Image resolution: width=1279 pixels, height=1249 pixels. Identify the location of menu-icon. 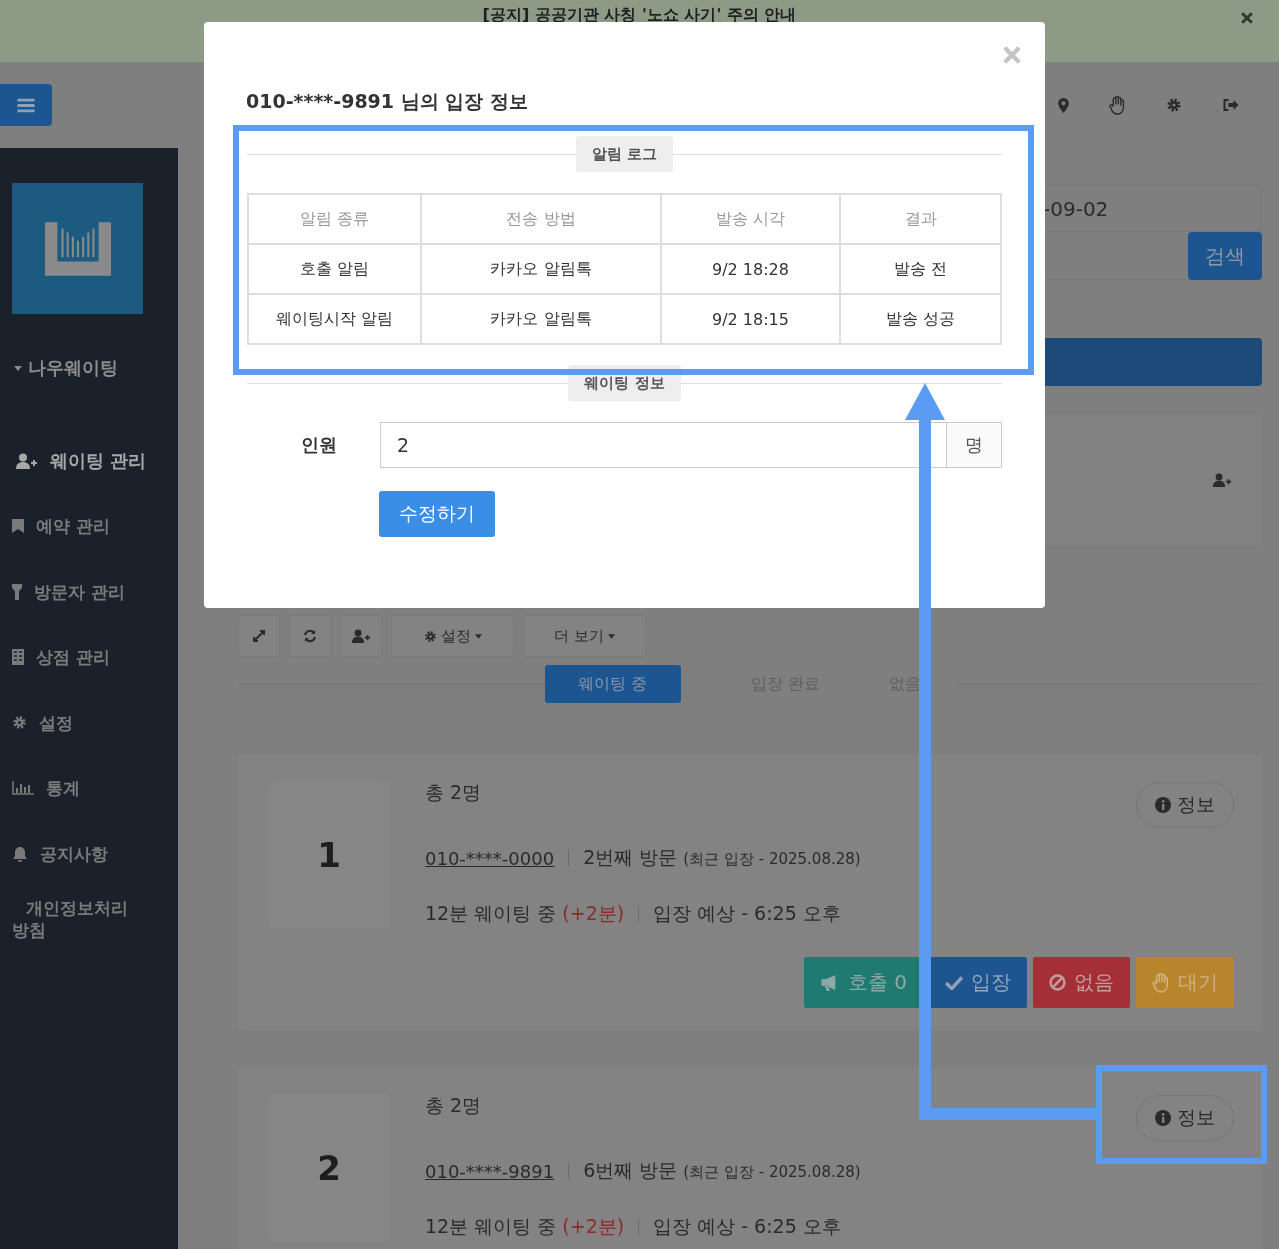
(26, 105).